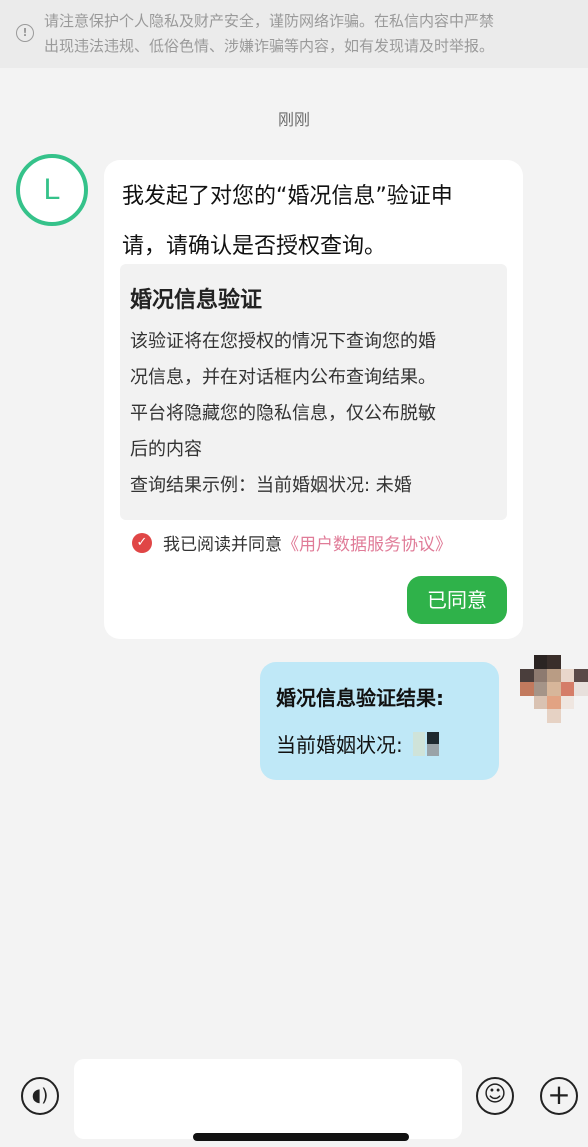  I want to click on message-timestamp: 刚刚, so click(293, 119).